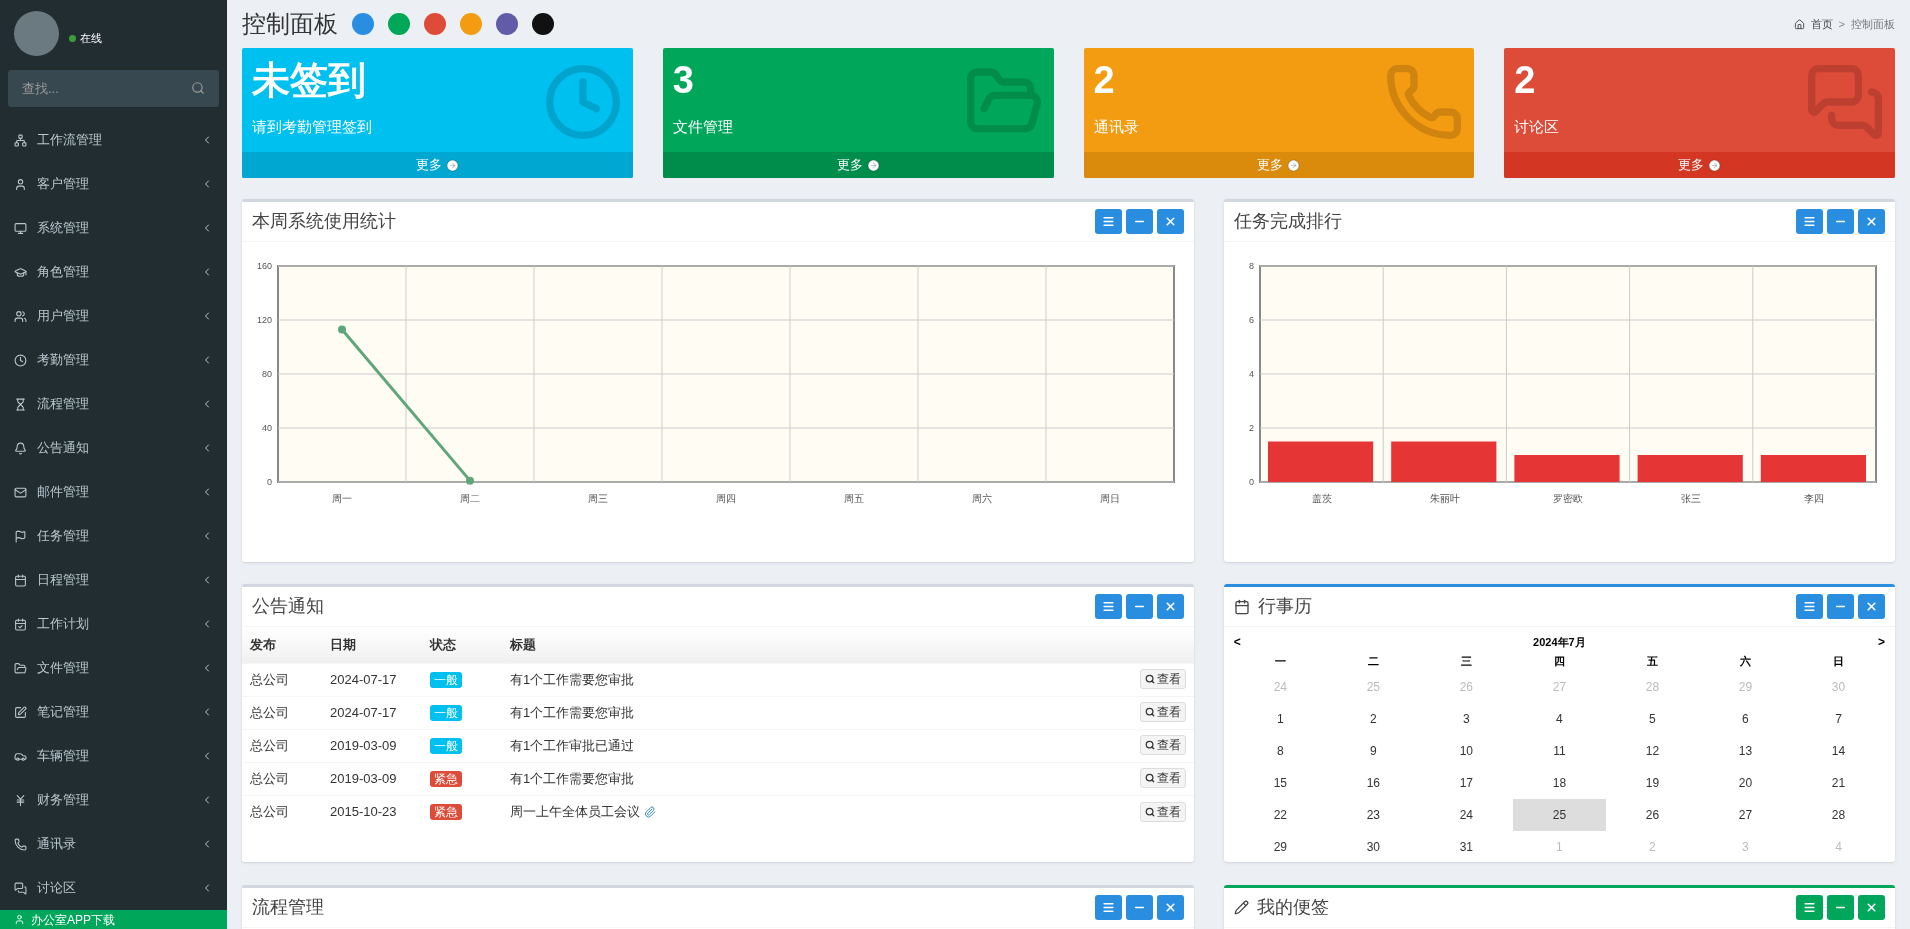 The width and height of the screenshot is (1910, 929). I want to click on calendar-day: 9, so click(1373, 751).